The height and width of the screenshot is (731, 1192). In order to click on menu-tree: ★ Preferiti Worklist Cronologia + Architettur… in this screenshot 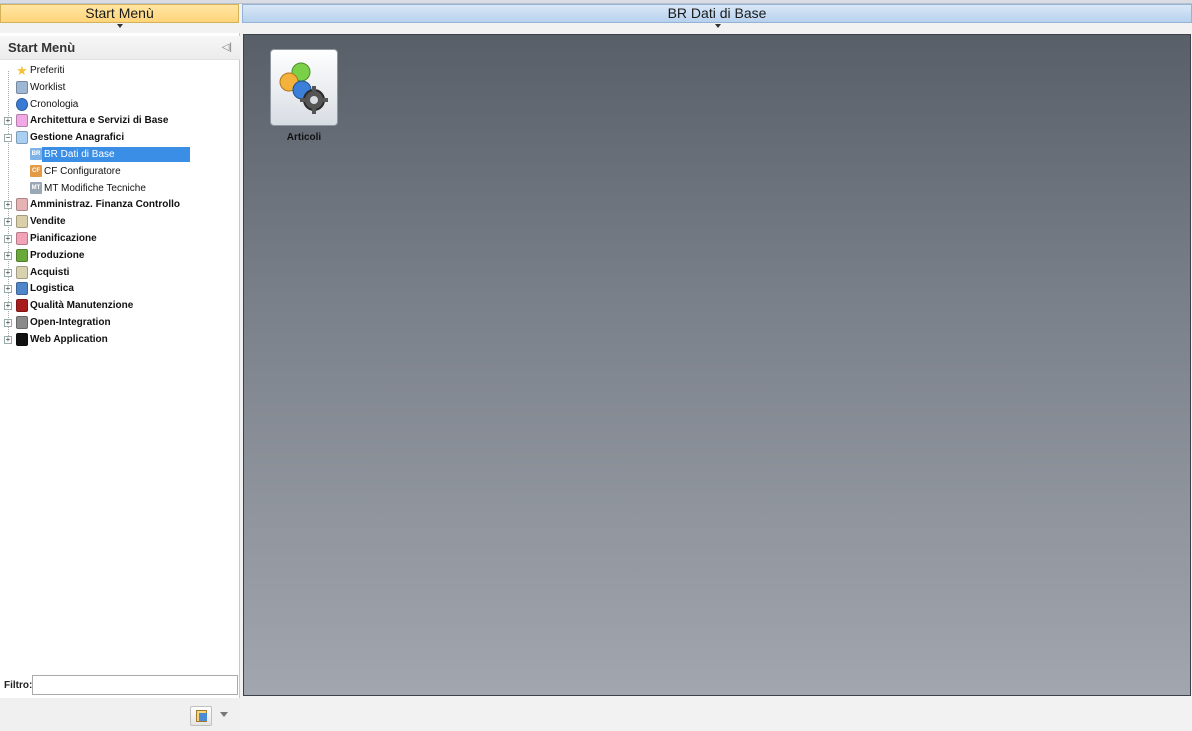, I will do `click(120, 206)`.